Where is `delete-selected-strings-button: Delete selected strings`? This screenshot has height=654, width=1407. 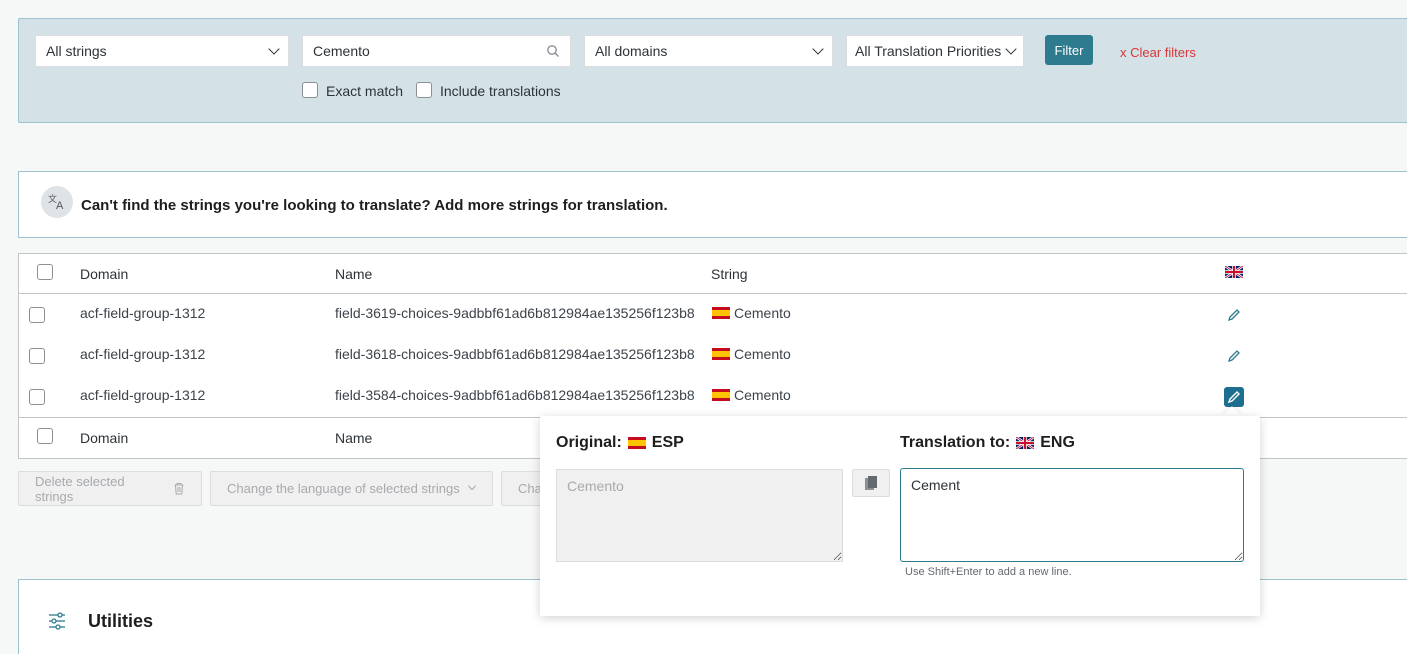
delete-selected-strings-button: Delete selected strings is located at coordinates (110, 488).